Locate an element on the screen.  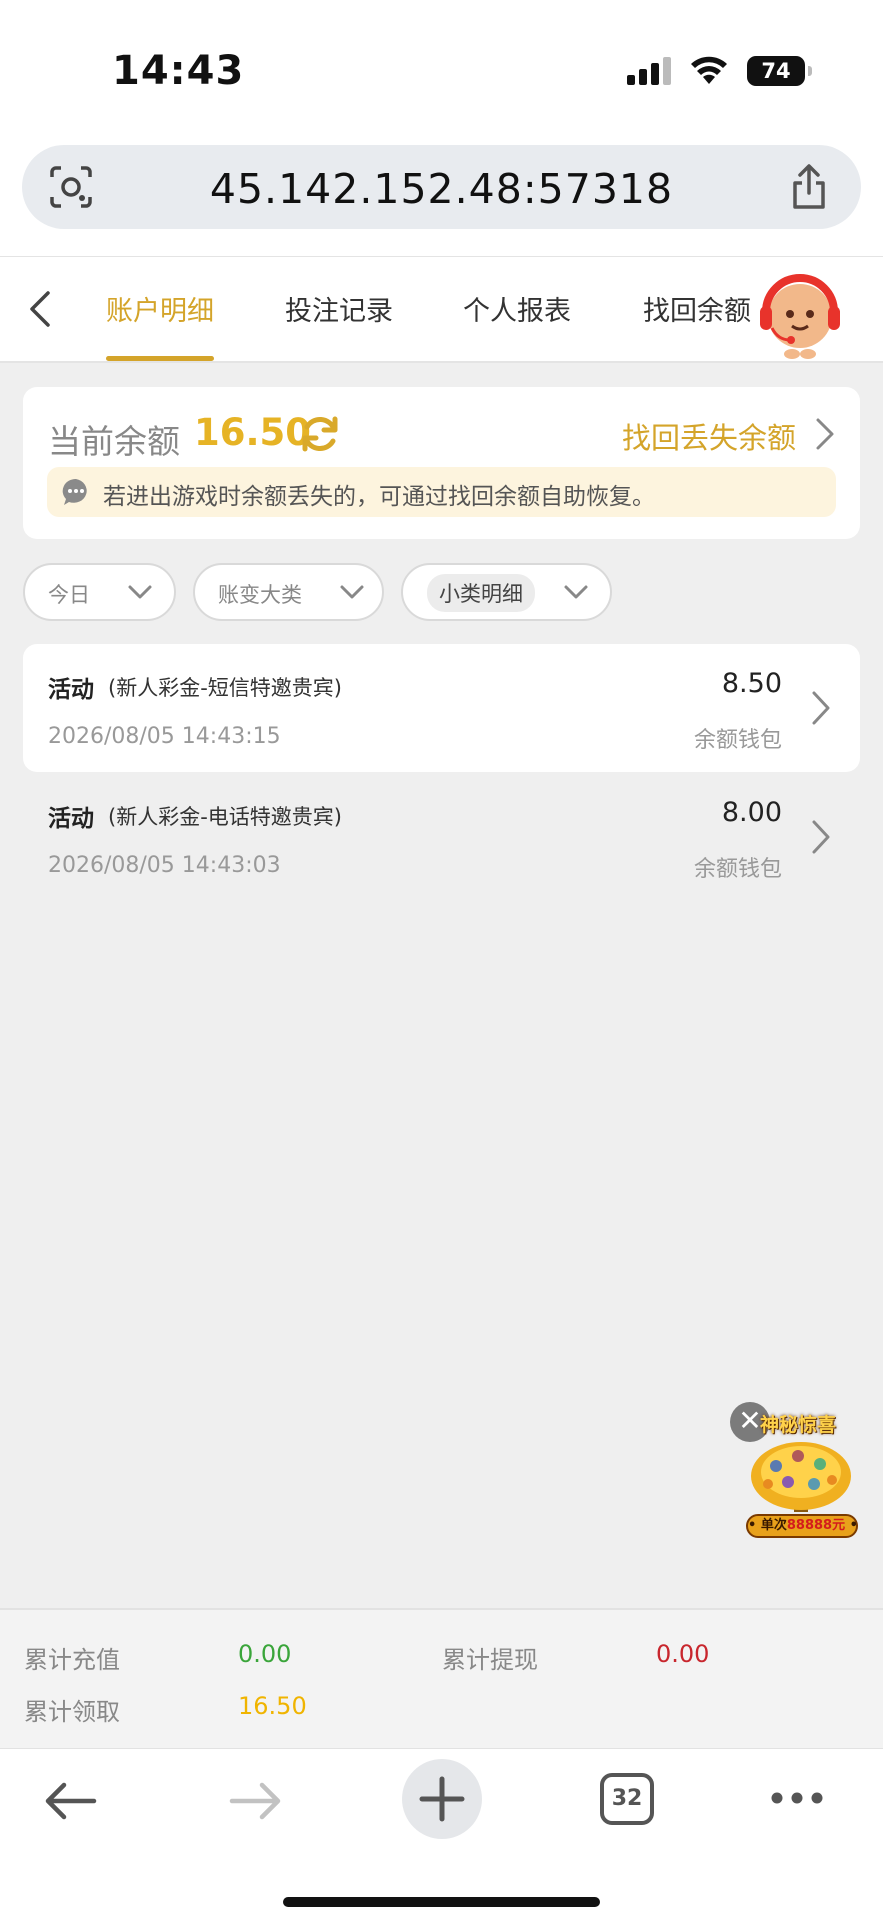
browser-address-area: 45.142.152.48:57318 is located at coordinates (441, 198).